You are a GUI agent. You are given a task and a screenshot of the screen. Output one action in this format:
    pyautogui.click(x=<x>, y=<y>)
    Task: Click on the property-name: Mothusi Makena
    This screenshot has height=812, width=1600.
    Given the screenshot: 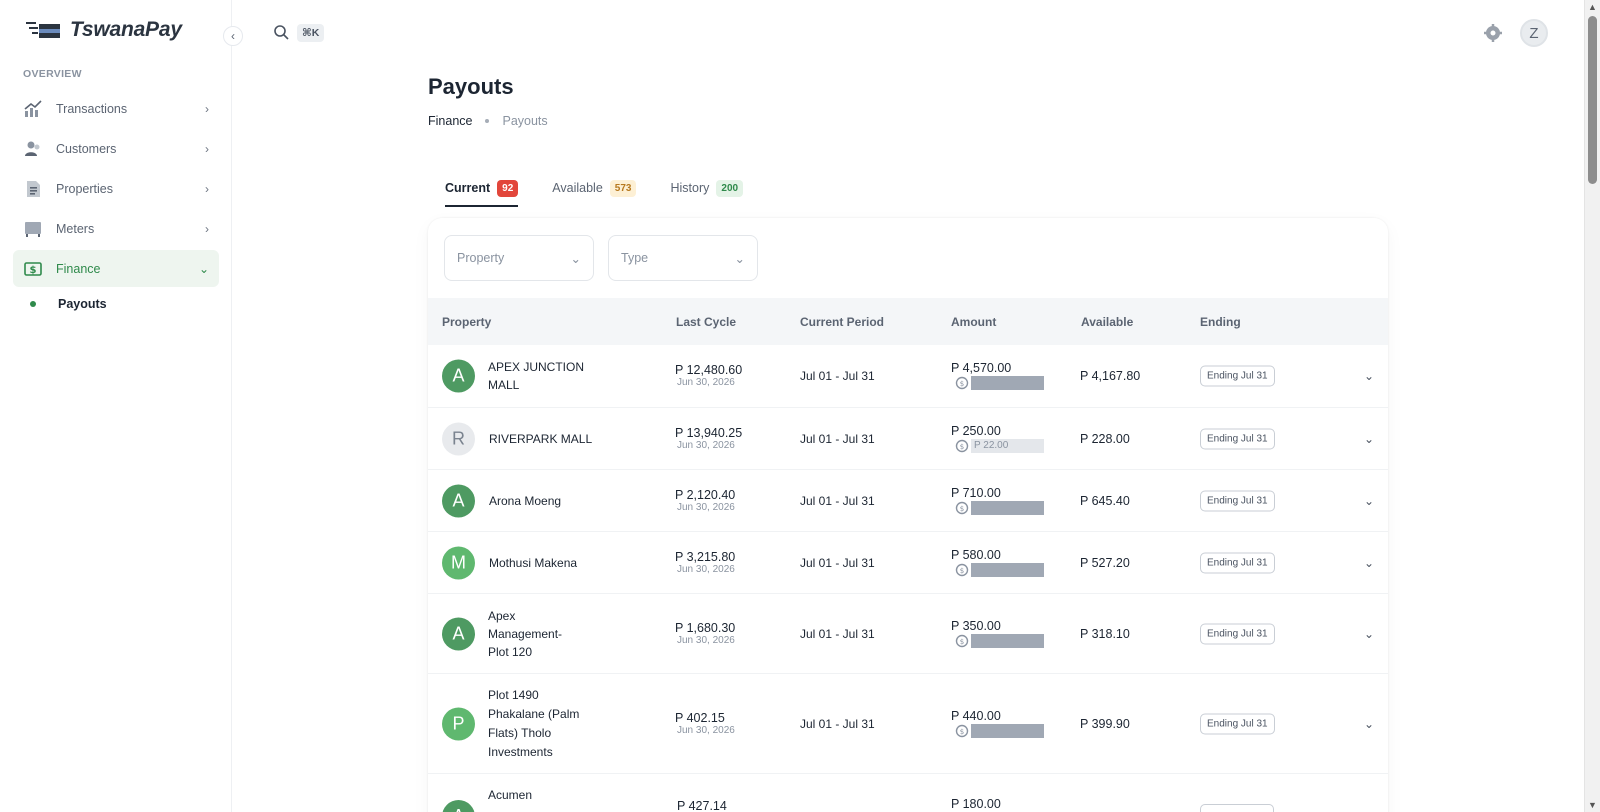 What is the action you would take?
    pyautogui.click(x=533, y=562)
    